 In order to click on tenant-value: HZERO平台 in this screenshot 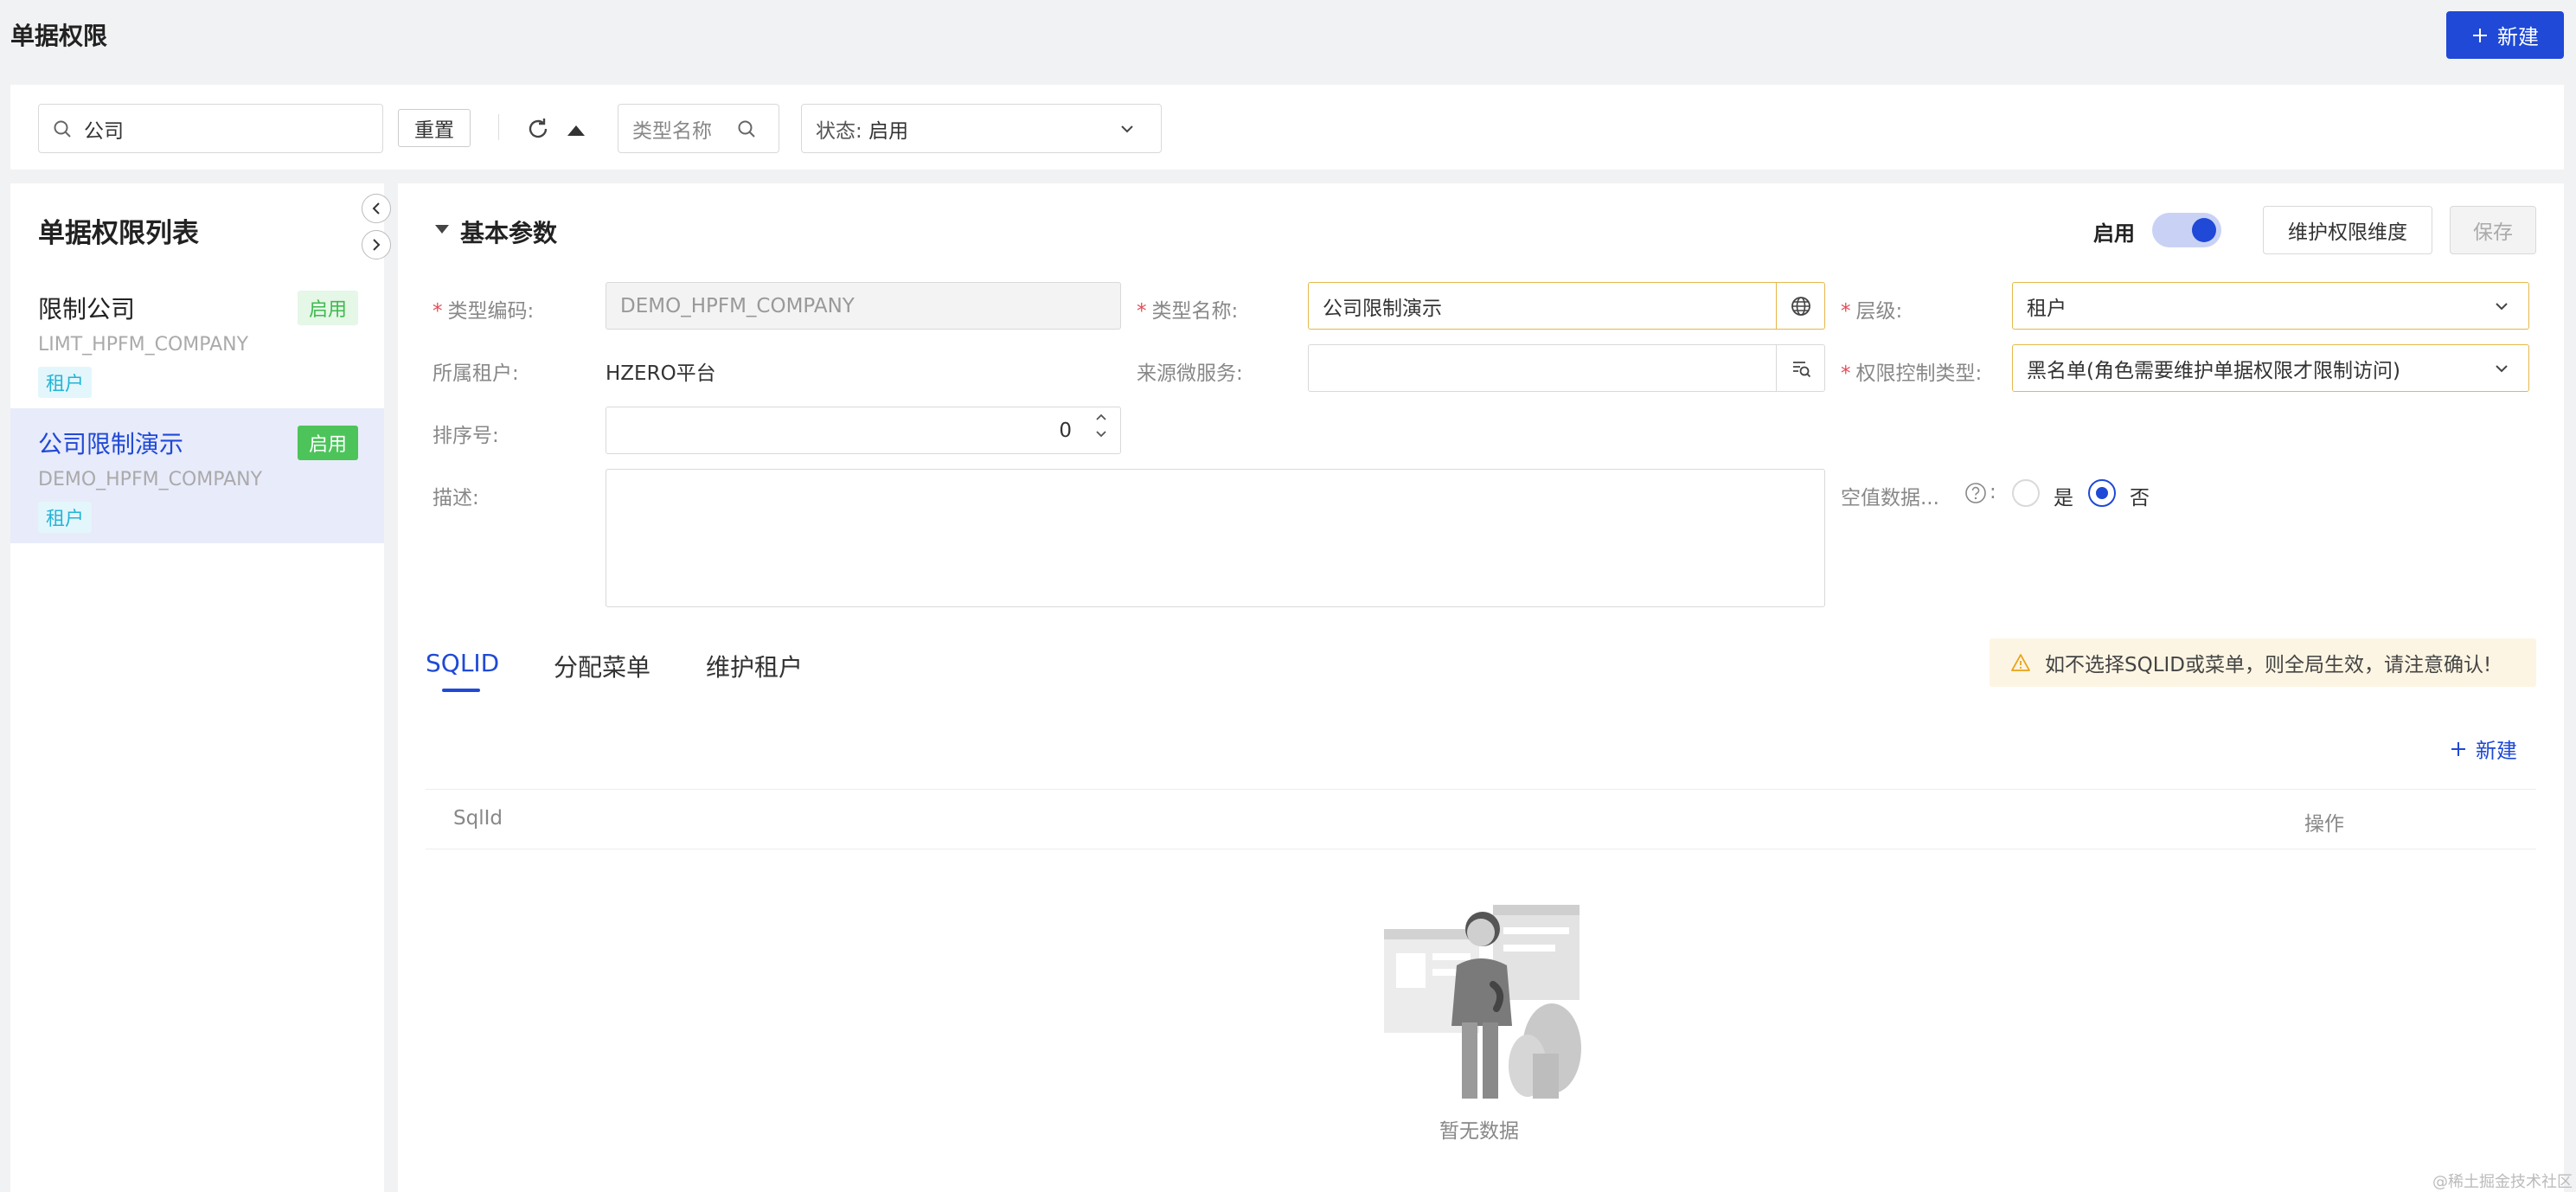, I will do `click(661, 373)`.